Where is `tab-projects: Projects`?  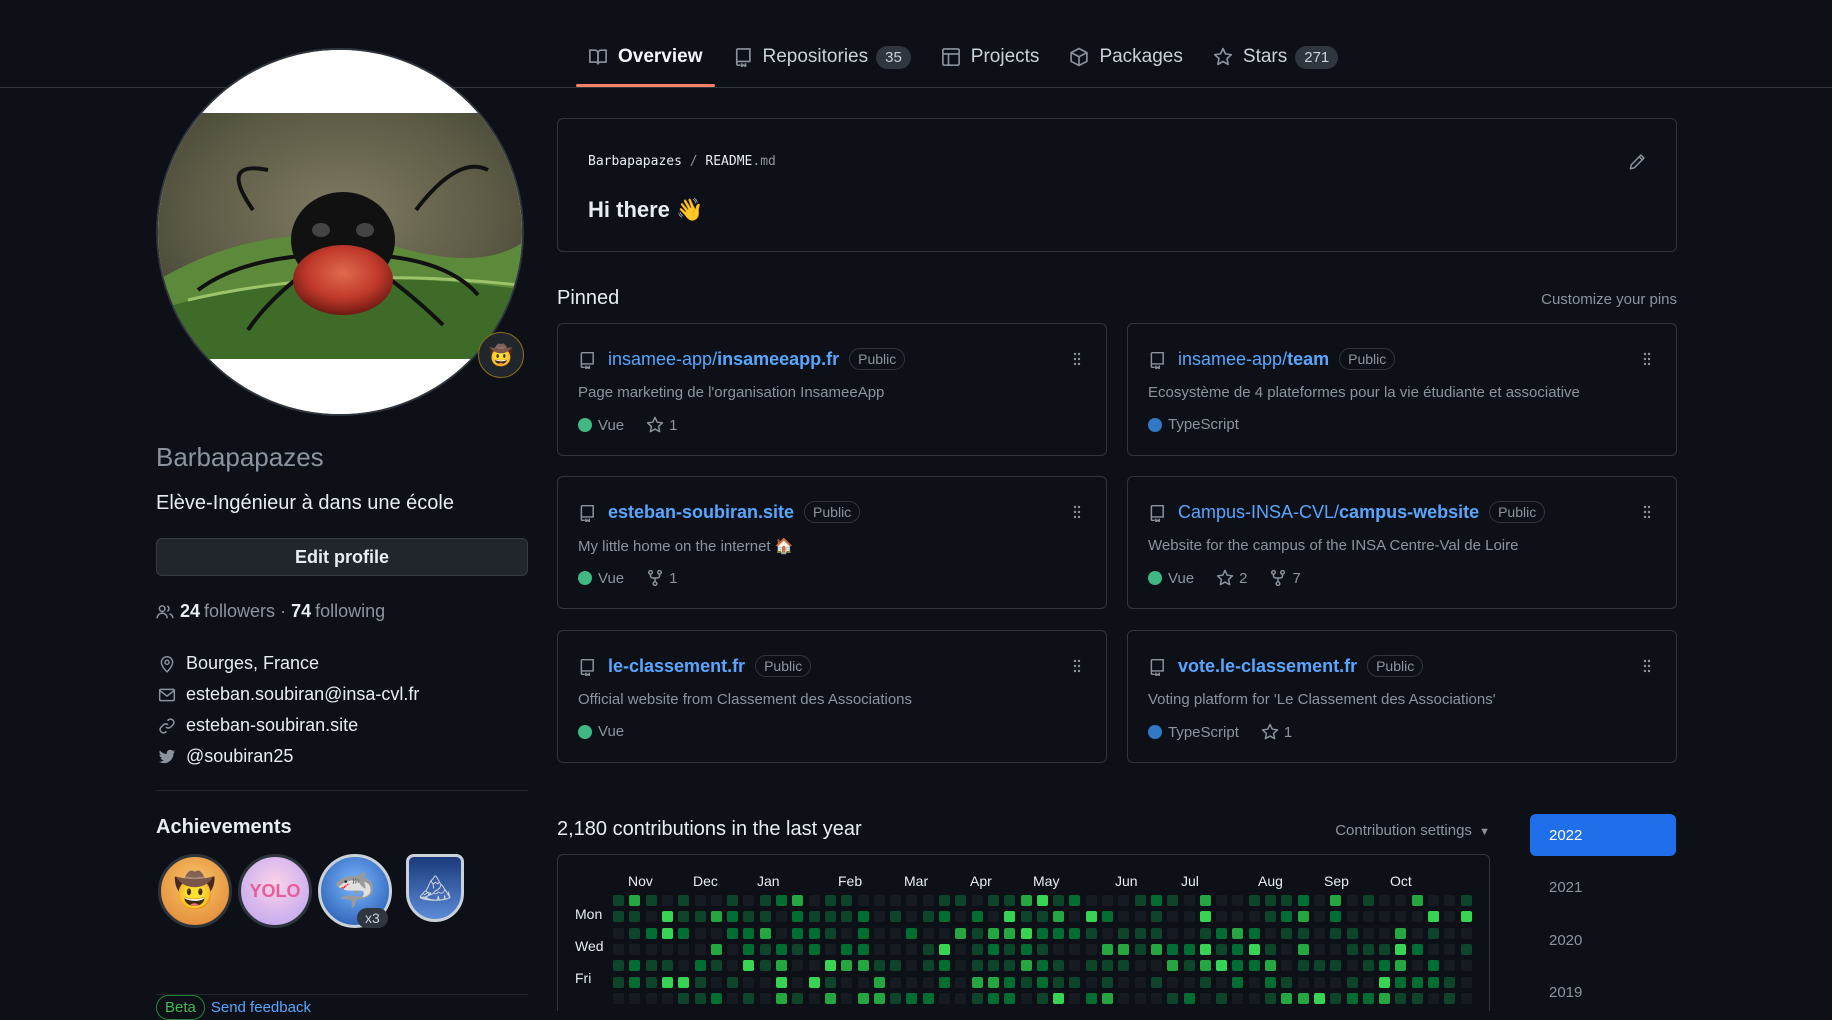 tab-projects: Projects is located at coordinates (990, 57).